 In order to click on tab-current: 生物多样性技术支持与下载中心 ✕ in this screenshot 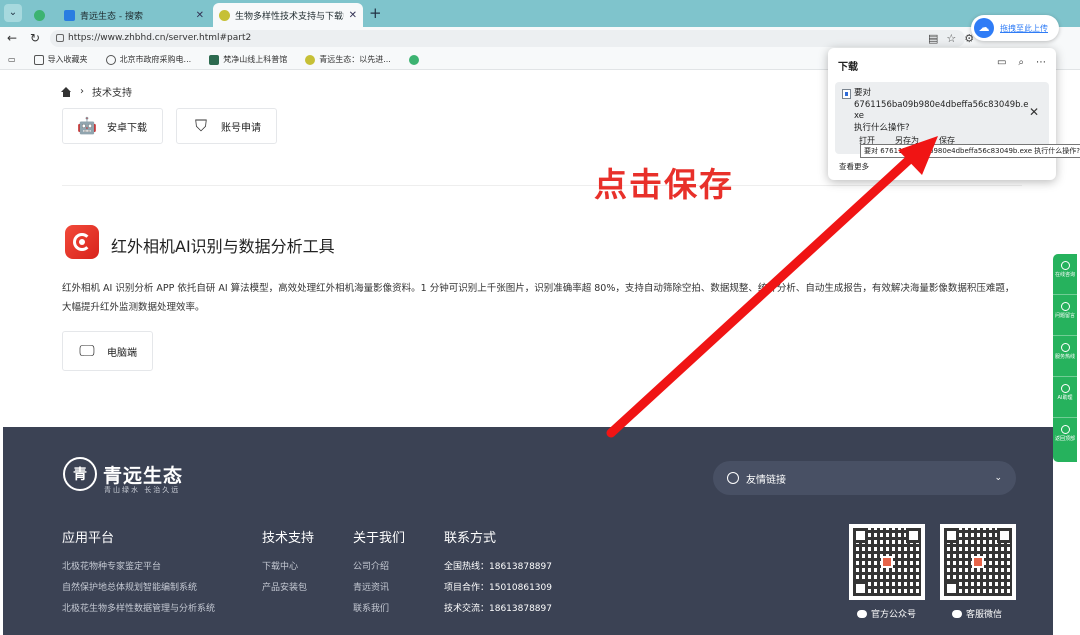, I will do `click(288, 15)`.